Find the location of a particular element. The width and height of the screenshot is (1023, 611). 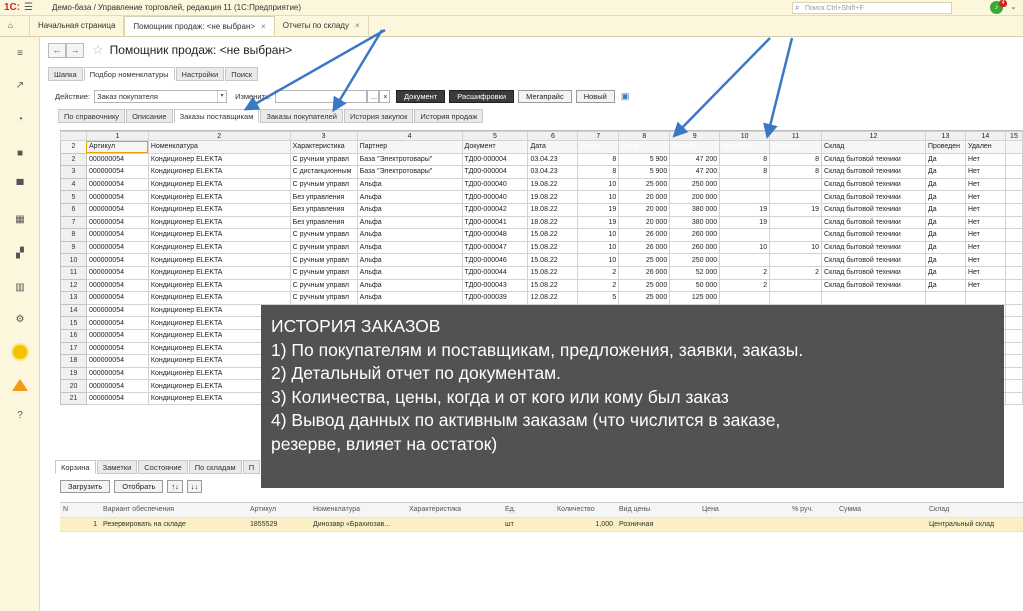

row-number: 5 is located at coordinates (73, 197).